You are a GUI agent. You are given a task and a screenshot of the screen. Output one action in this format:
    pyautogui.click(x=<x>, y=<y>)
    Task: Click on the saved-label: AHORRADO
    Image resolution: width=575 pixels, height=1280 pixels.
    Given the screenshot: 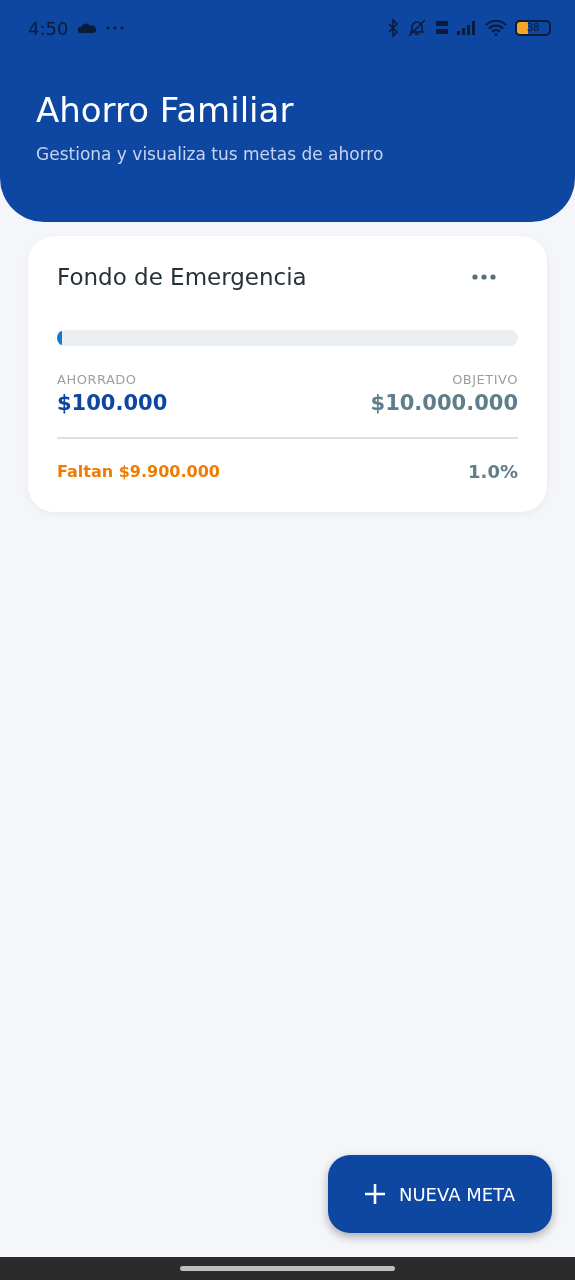 What is the action you would take?
    pyautogui.click(x=97, y=379)
    